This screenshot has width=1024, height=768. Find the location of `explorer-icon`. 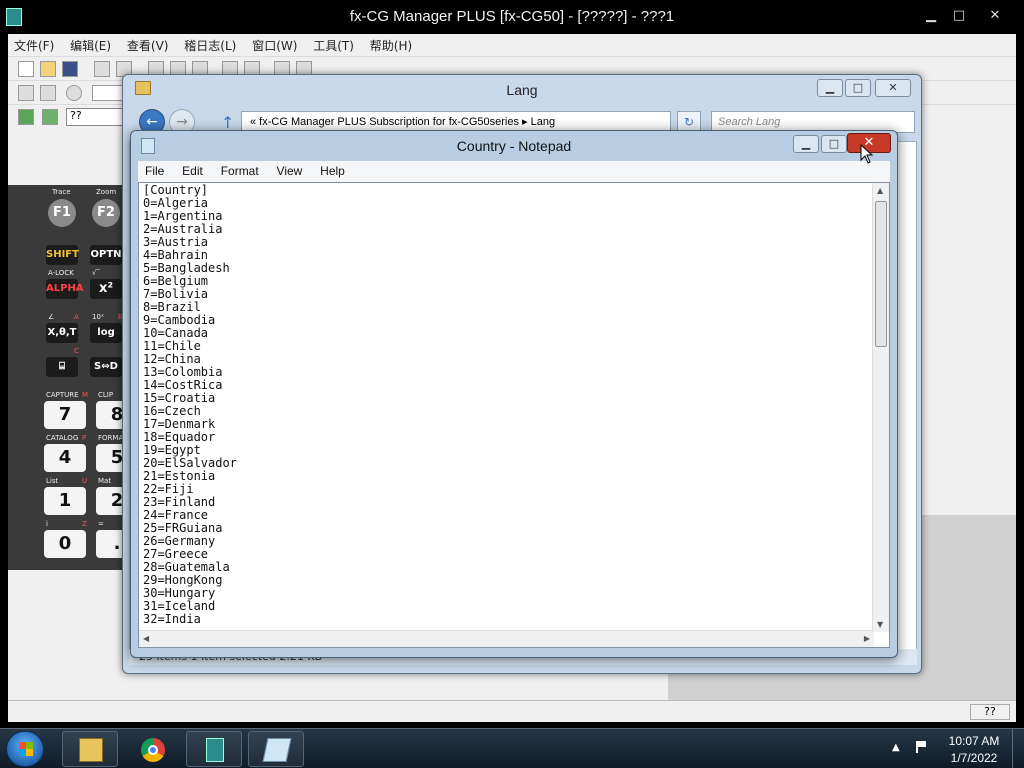

explorer-icon is located at coordinates (91, 750).